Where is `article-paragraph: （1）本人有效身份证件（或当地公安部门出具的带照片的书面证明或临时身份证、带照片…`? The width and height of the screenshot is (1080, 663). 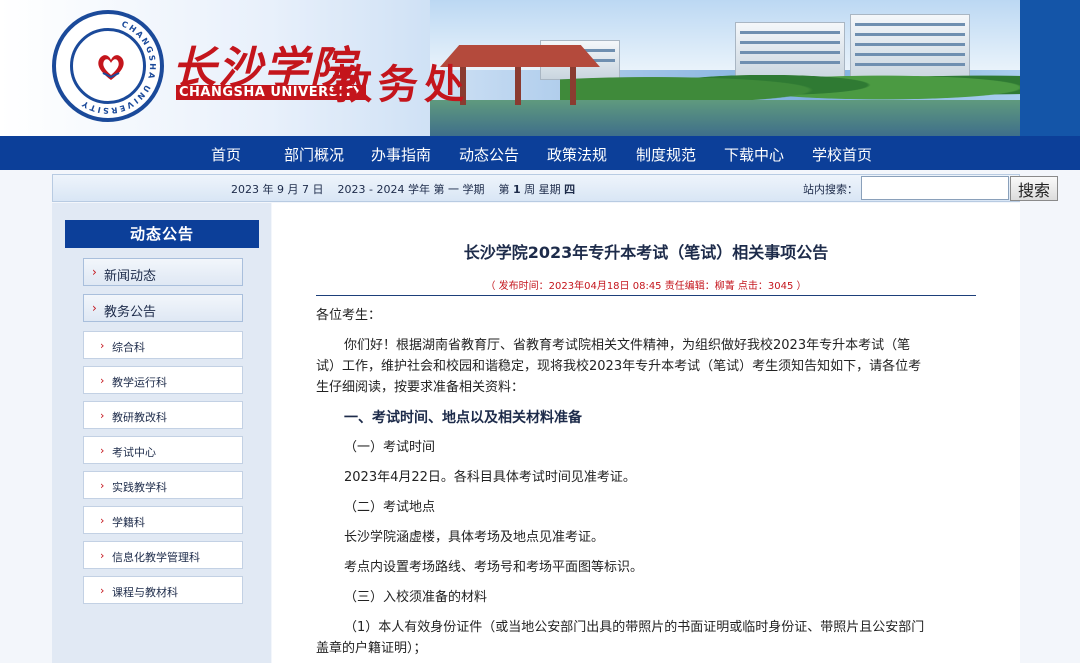
article-paragraph: （1）本人有效身份证件（或当地公安部门出具的带照片的书面证明或临时身份证、带照片… is located at coordinates (634, 627).